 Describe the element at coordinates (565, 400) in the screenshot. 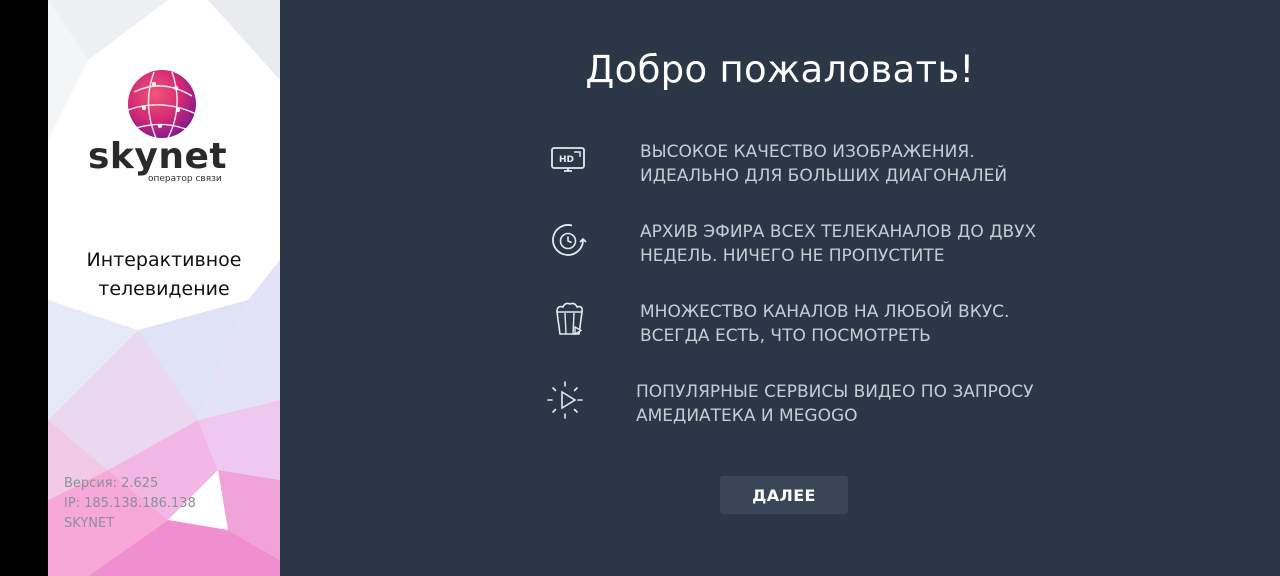

I see `play-video-icon` at that location.